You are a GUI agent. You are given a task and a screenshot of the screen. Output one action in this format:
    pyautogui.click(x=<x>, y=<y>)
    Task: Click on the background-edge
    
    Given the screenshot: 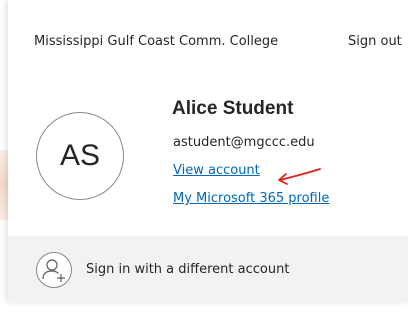 What is the action you would take?
    pyautogui.click(x=4, y=185)
    